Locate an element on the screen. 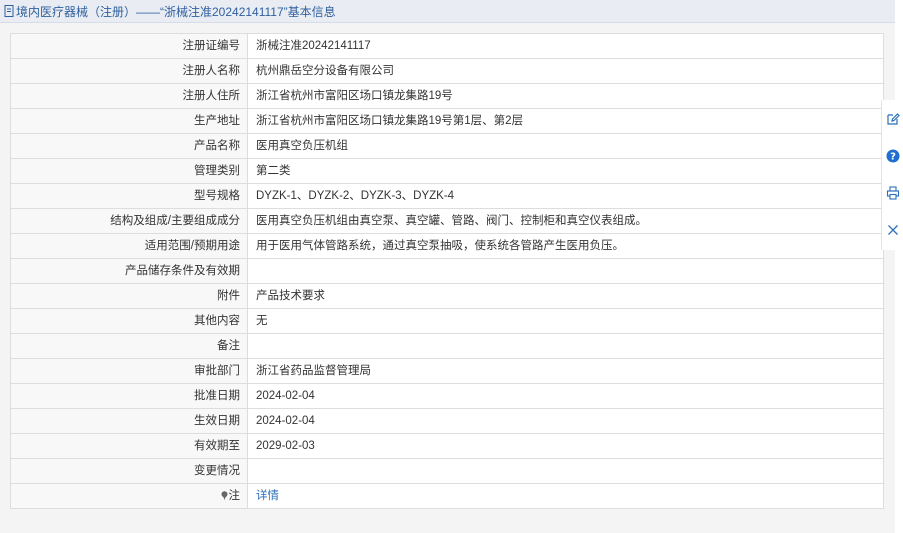  table-row: 其他内容无 is located at coordinates (447, 321).